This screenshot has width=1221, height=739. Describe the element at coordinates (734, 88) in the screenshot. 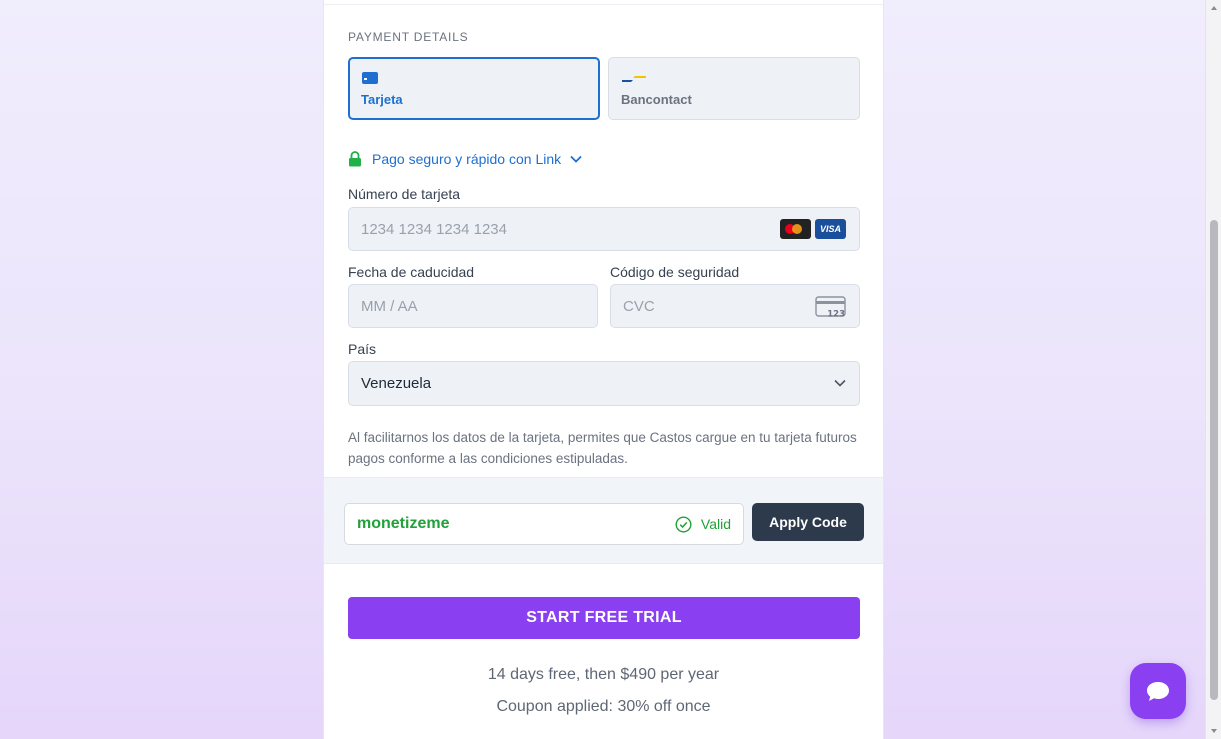

I see `tab-bancontact: Bancontact` at that location.